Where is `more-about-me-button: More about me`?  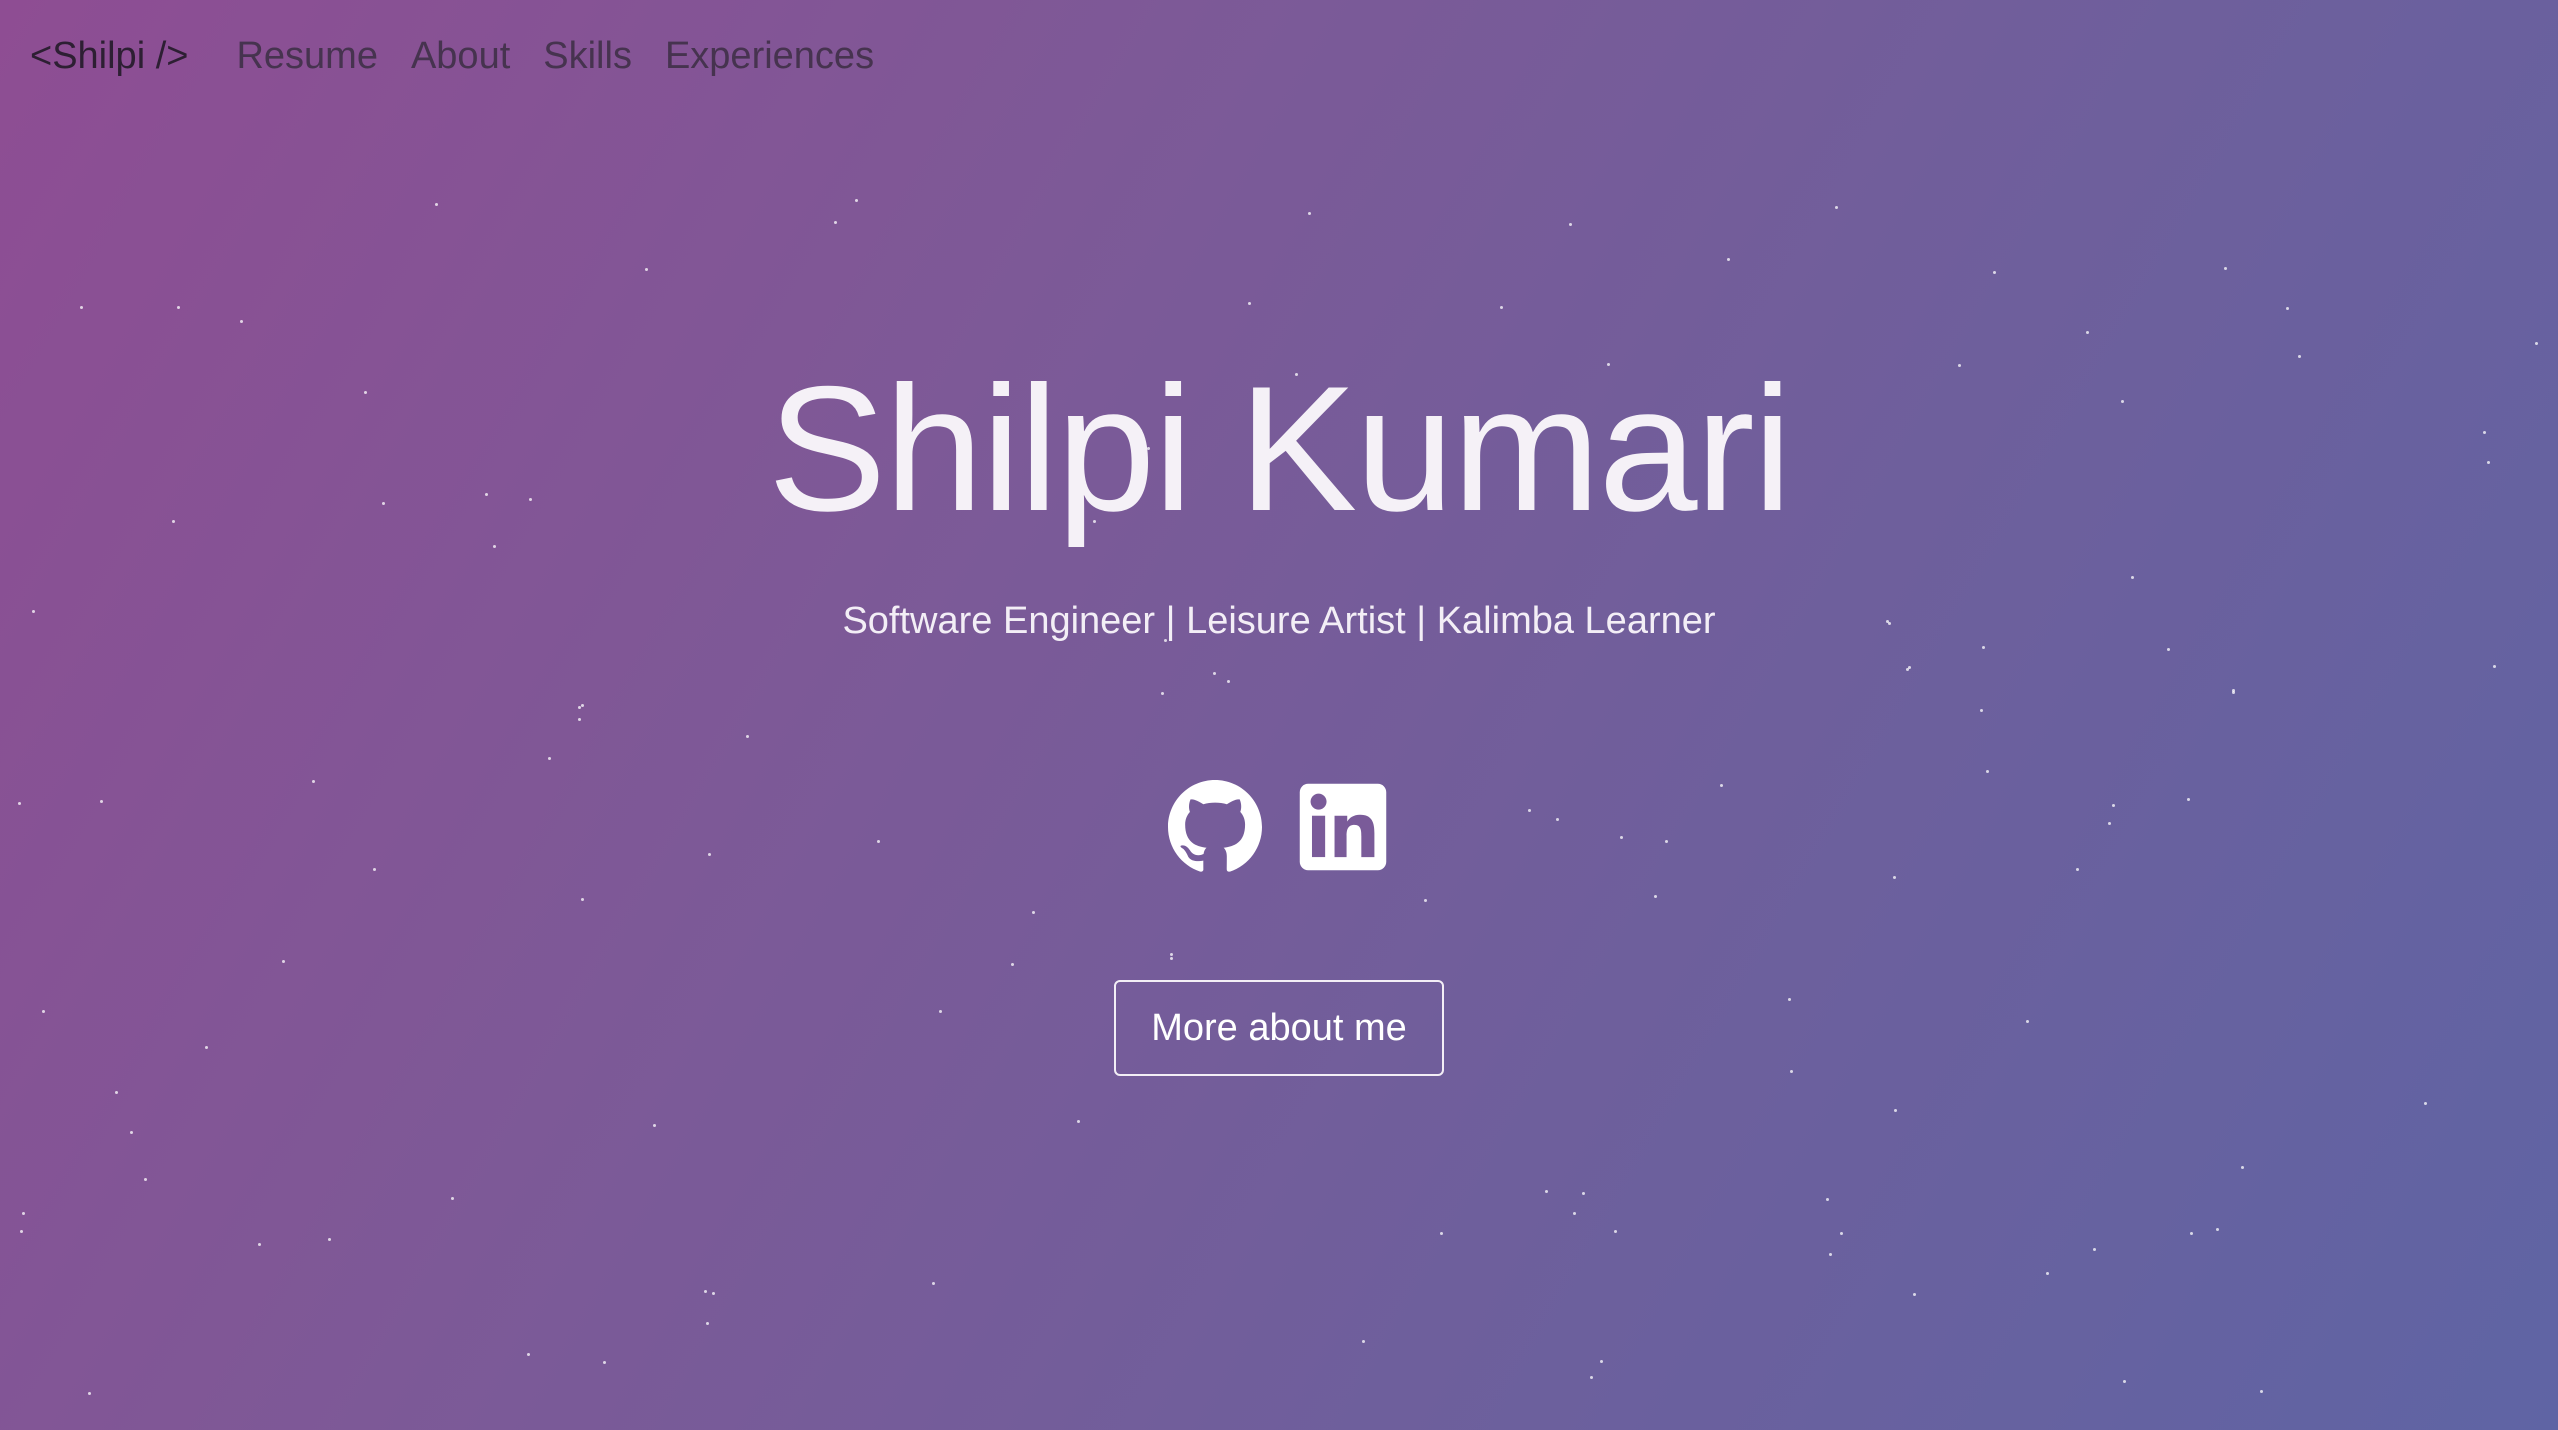 more-about-me-button: More about me is located at coordinates (1279, 1028).